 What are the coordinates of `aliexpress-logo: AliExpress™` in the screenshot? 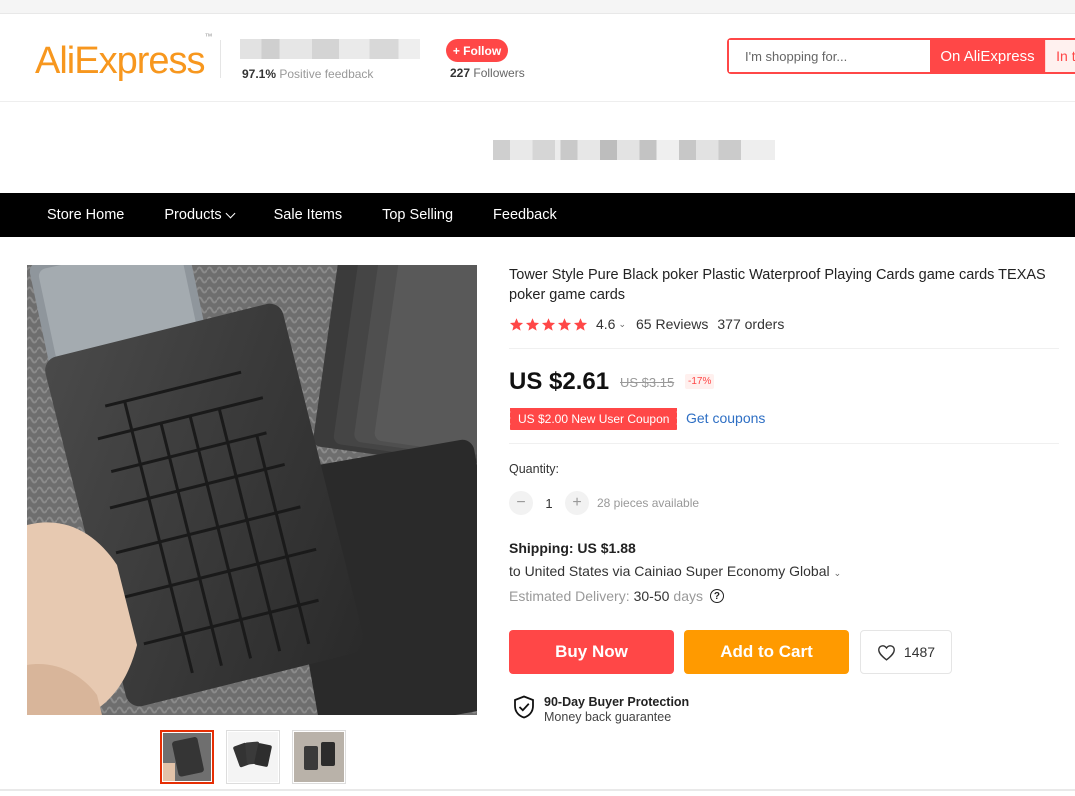 It's located at (124, 57).